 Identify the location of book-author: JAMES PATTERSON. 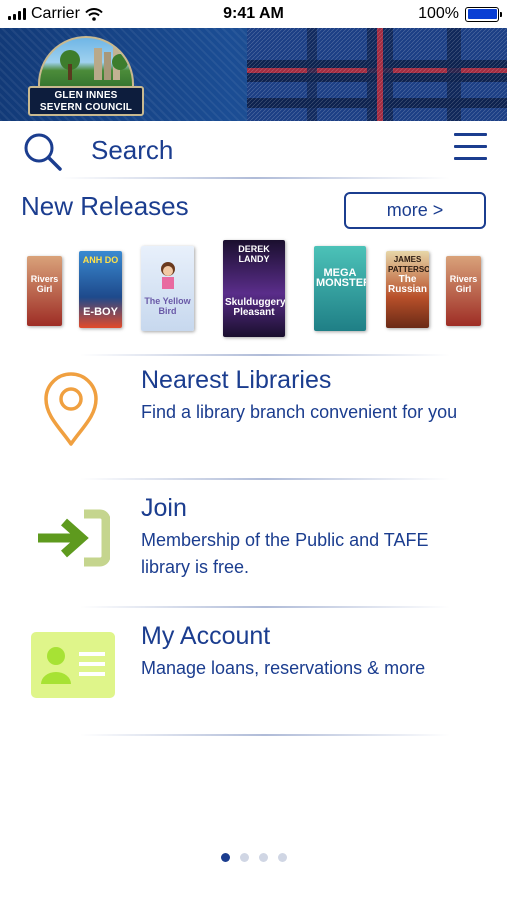
(408, 264).